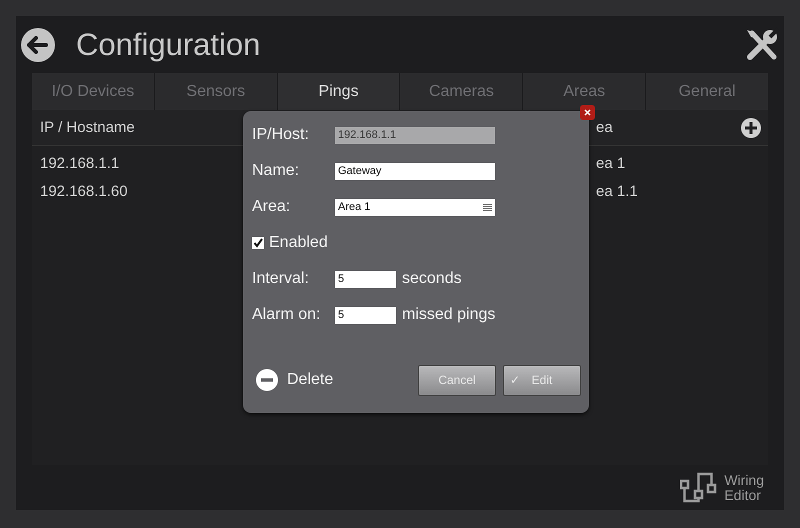 Image resolution: width=800 pixels, height=528 pixels. Describe the element at coordinates (38, 44) in the screenshot. I see `back-icon` at that location.